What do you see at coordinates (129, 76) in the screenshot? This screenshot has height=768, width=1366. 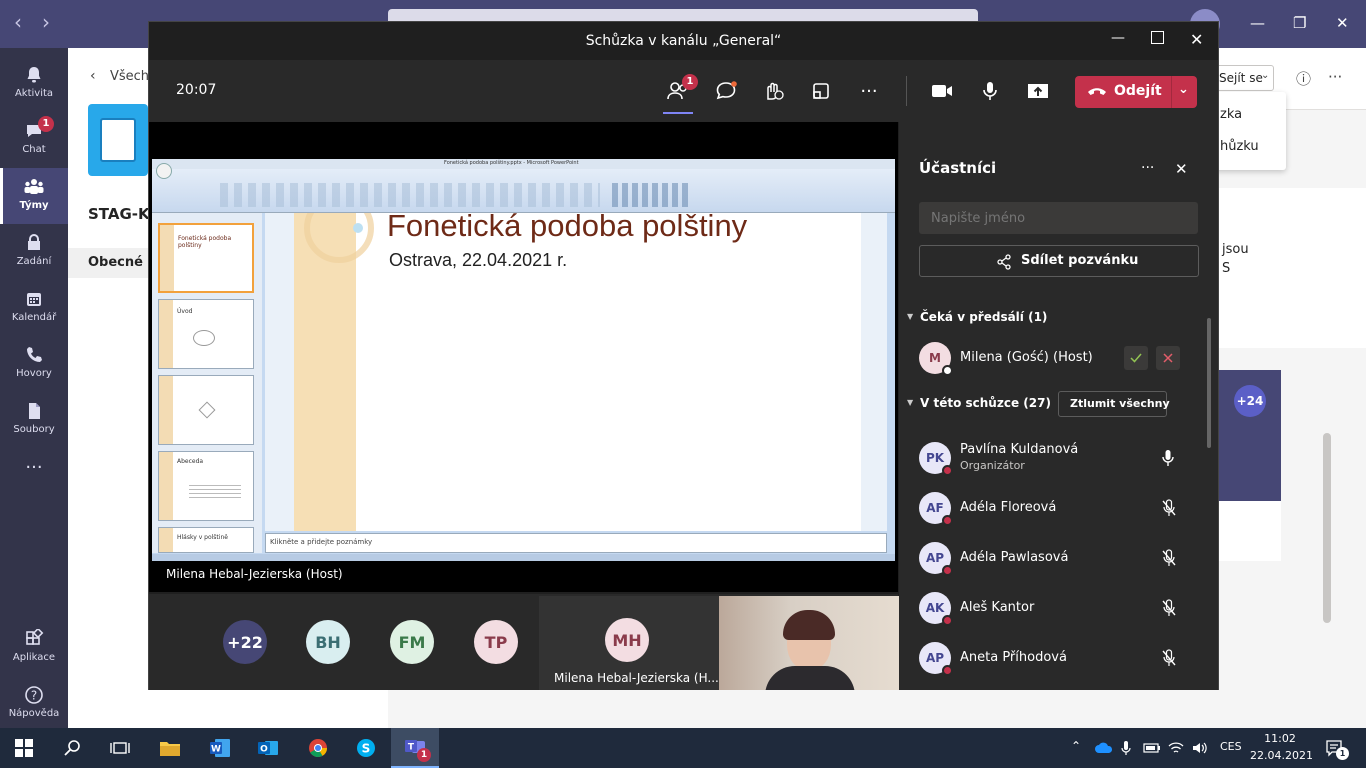 I see `all-teams-link: Všech` at bounding box center [129, 76].